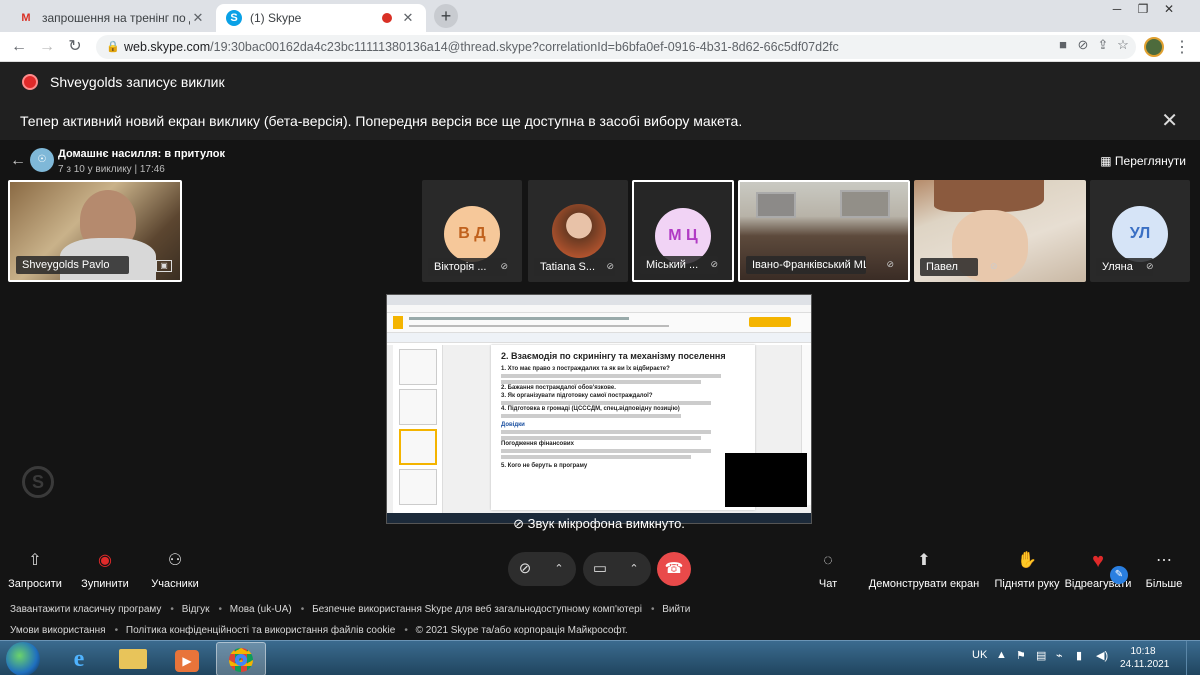 The width and height of the screenshot is (1200, 675). What do you see at coordinates (683, 231) in the screenshot?
I see `participant-tile-miskyi: М Ц Міський ... ⊘` at bounding box center [683, 231].